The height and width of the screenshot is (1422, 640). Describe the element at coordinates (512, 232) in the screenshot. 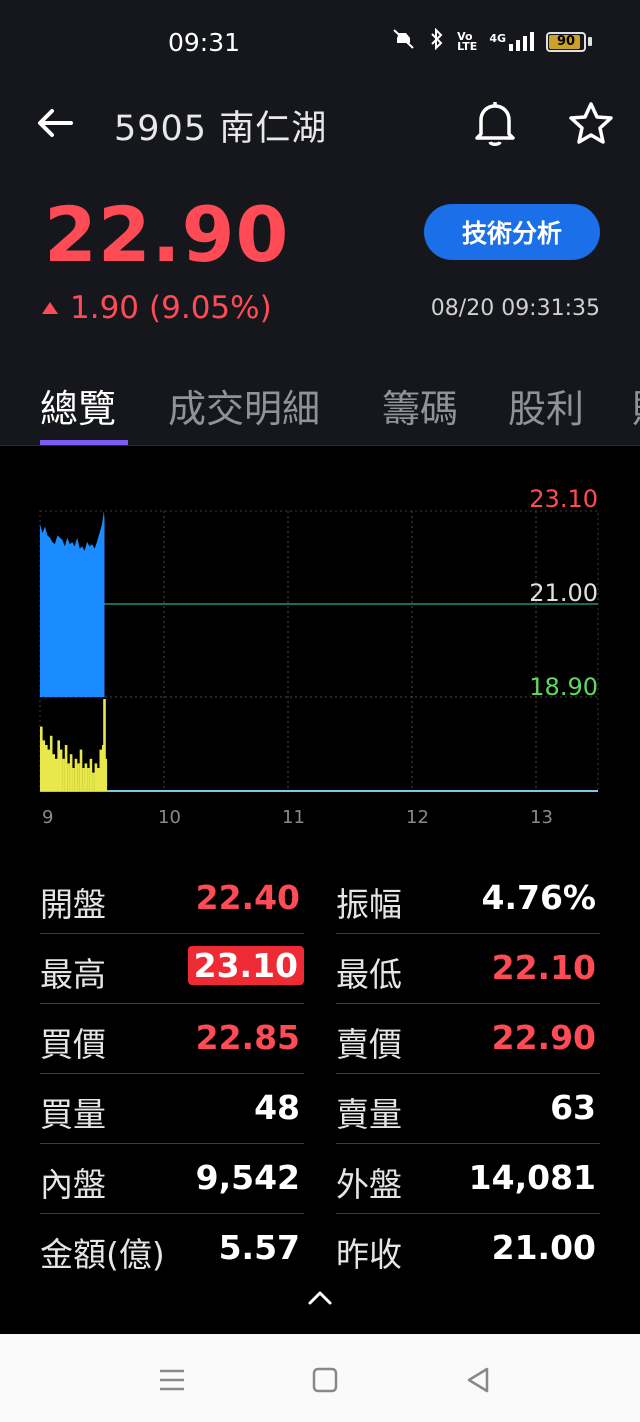

I see `technical-analysis-button: 技術分析` at that location.